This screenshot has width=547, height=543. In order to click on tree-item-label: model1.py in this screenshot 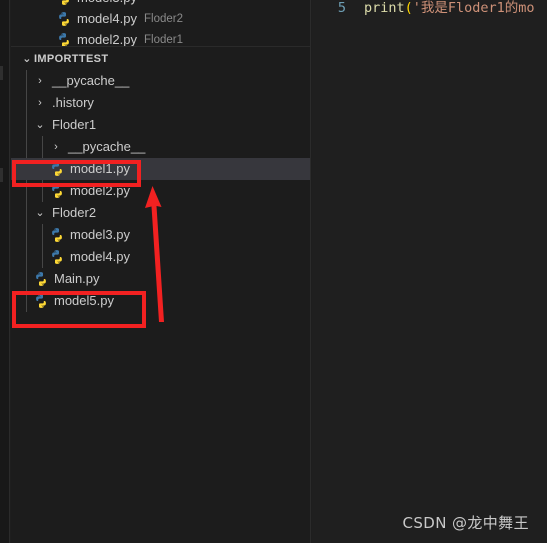, I will do `click(100, 168)`.